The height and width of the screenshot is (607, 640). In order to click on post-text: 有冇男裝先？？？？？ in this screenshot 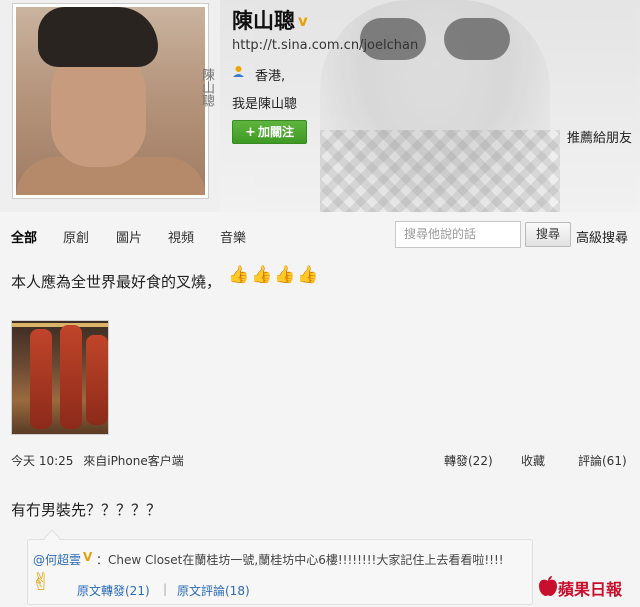, I will do `click(86, 510)`.